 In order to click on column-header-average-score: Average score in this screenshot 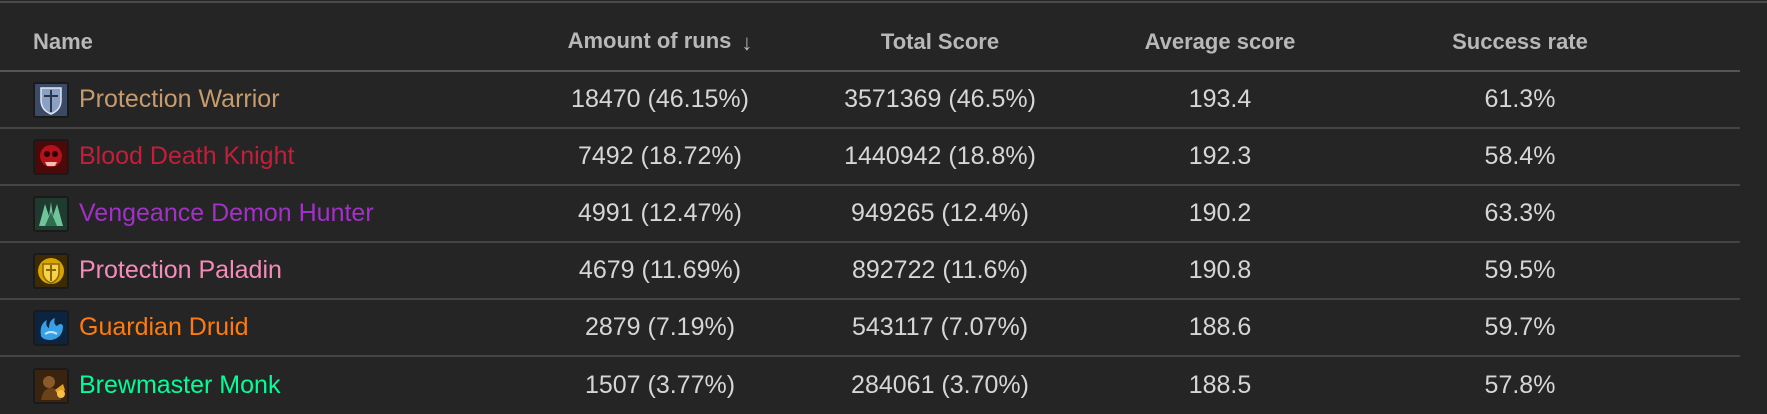, I will do `click(1220, 42)`.